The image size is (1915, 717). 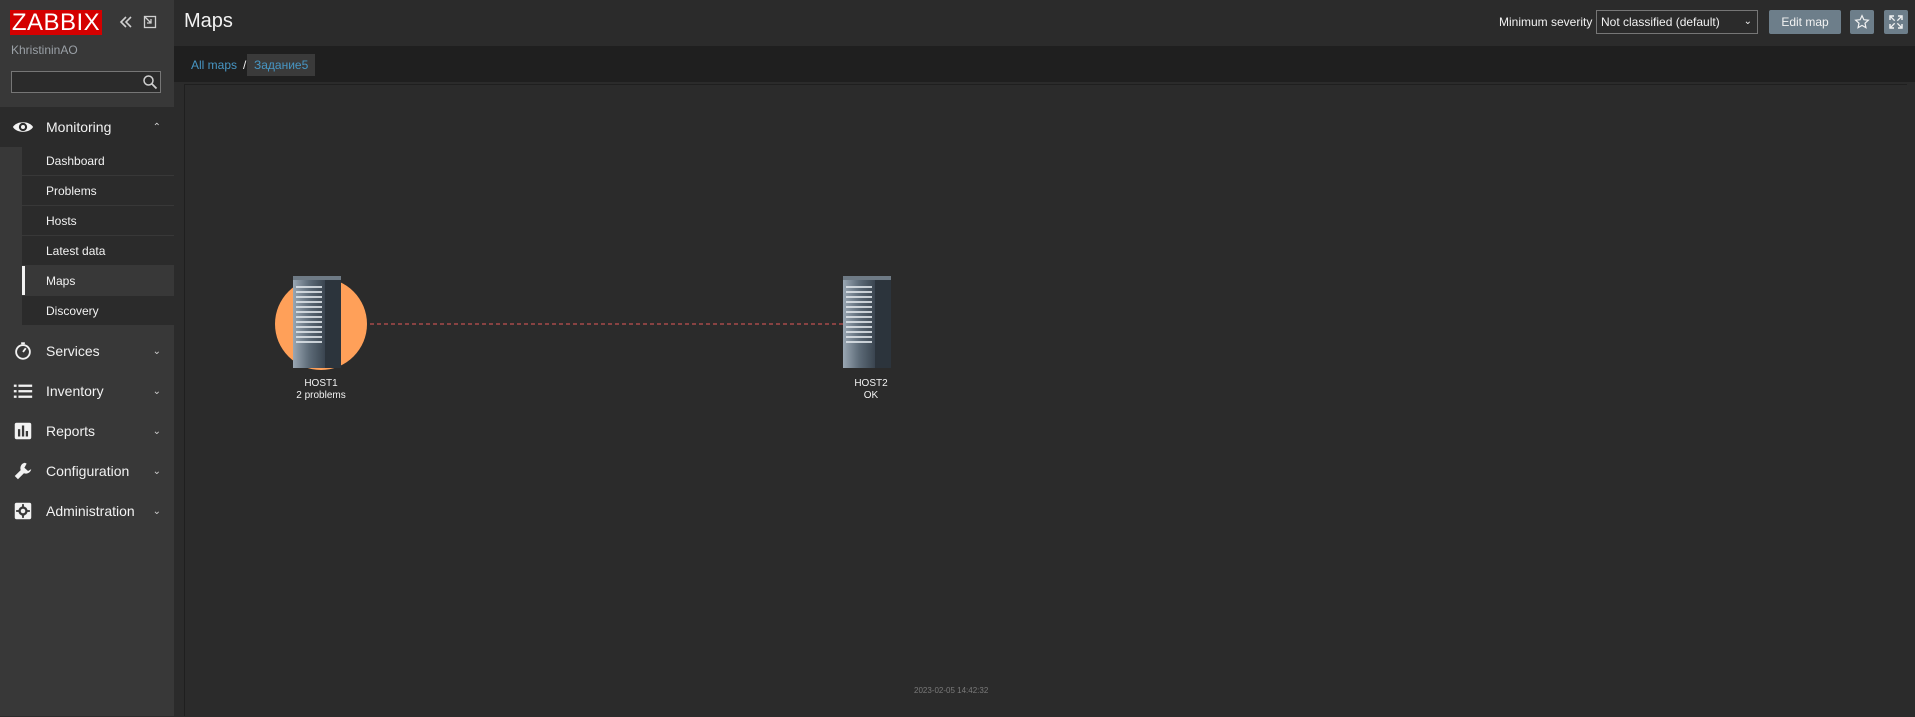 I want to click on star-icon, so click(x=1862, y=21).